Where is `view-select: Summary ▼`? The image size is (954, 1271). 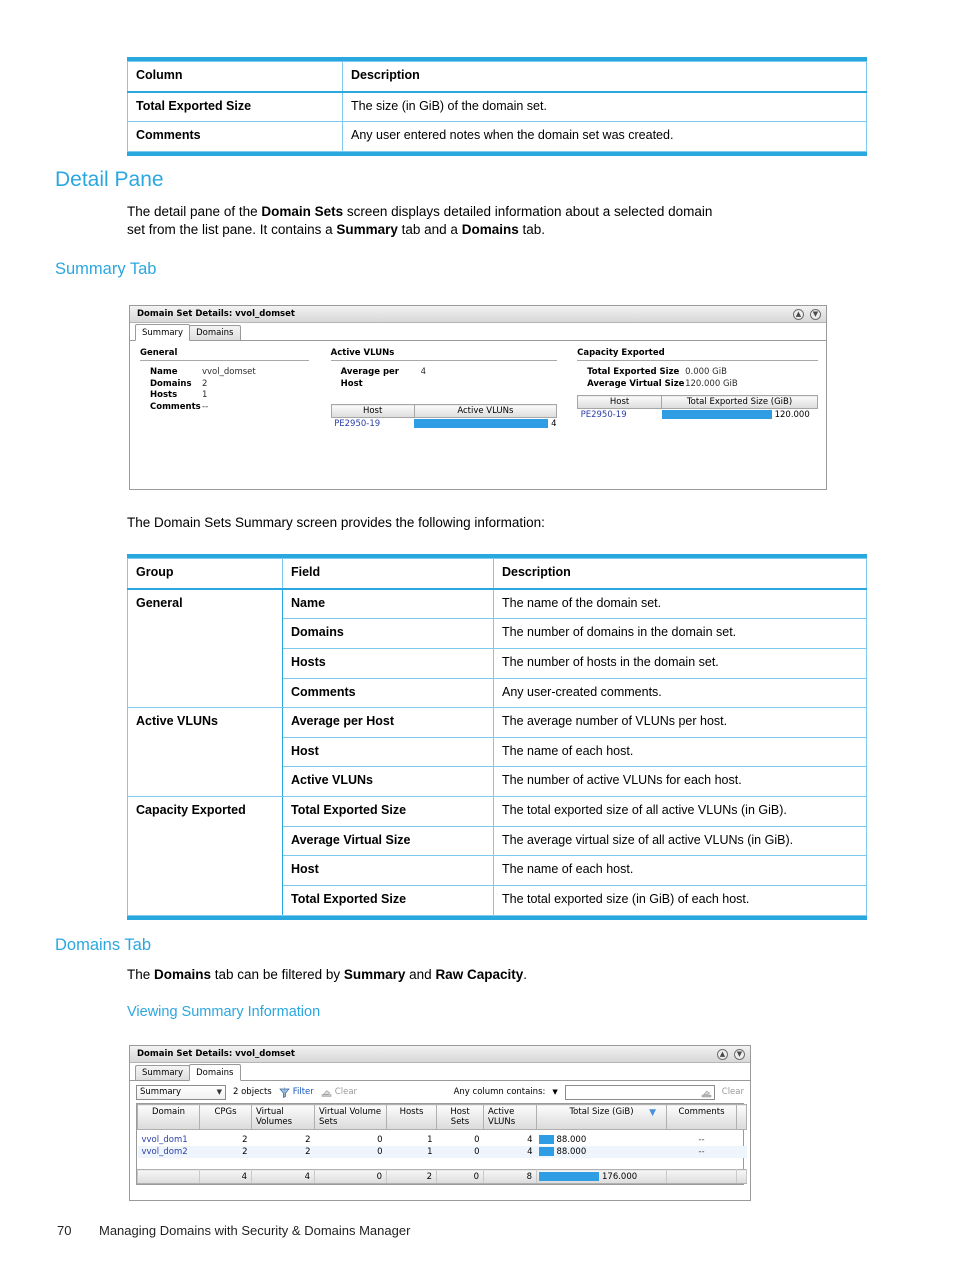 view-select: Summary ▼ is located at coordinates (181, 1092).